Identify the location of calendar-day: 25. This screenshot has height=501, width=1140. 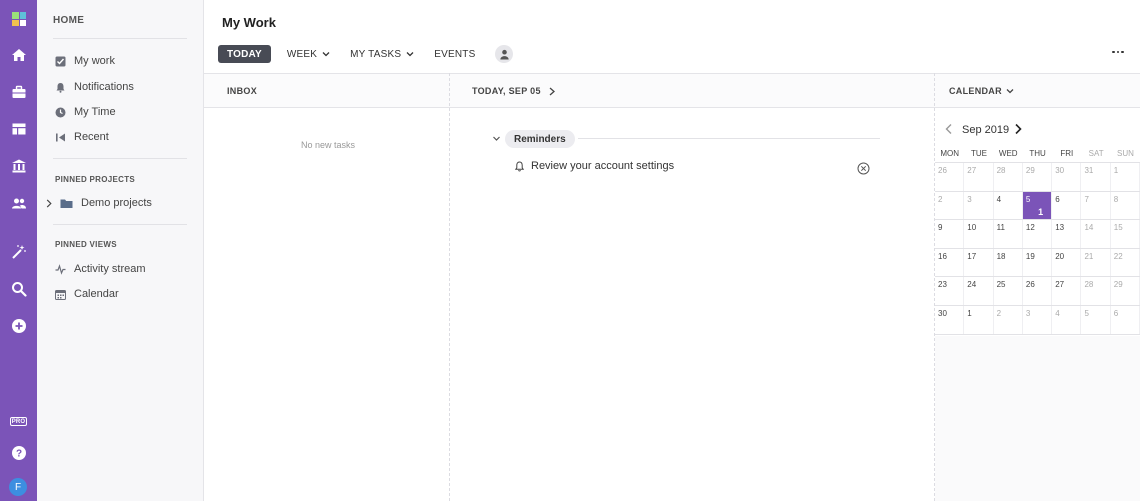
(1008, 291).